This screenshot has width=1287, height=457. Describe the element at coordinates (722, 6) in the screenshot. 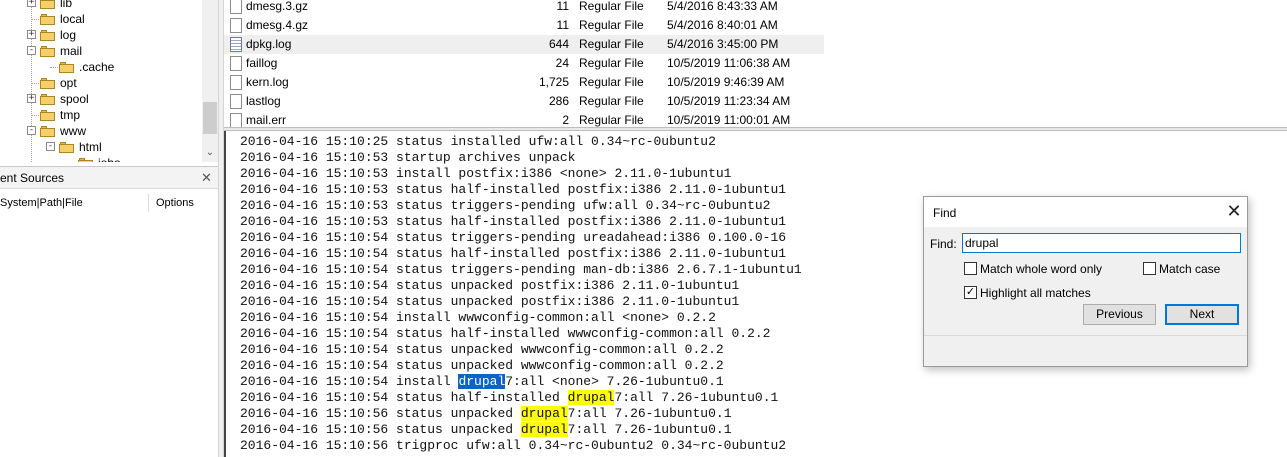

I see `file-date: 5/4/2016 8:43:33 AM` at that location.